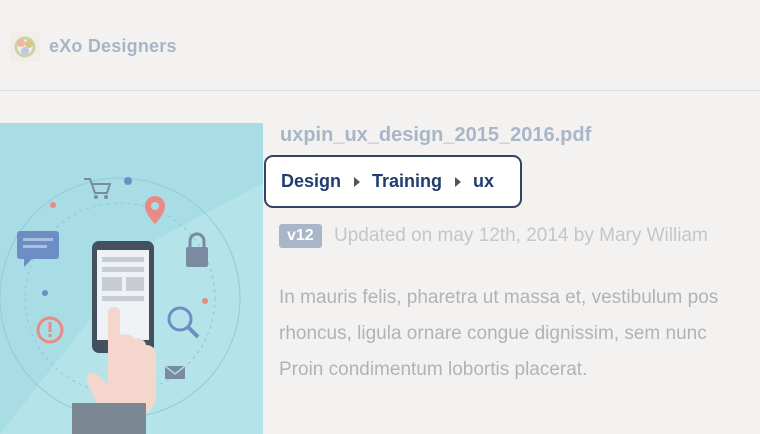  What do you see at coordinates (311, 181) in the screenshot?
I see `breadcrumb-item-design: Design` at bounding box center [311, 181].